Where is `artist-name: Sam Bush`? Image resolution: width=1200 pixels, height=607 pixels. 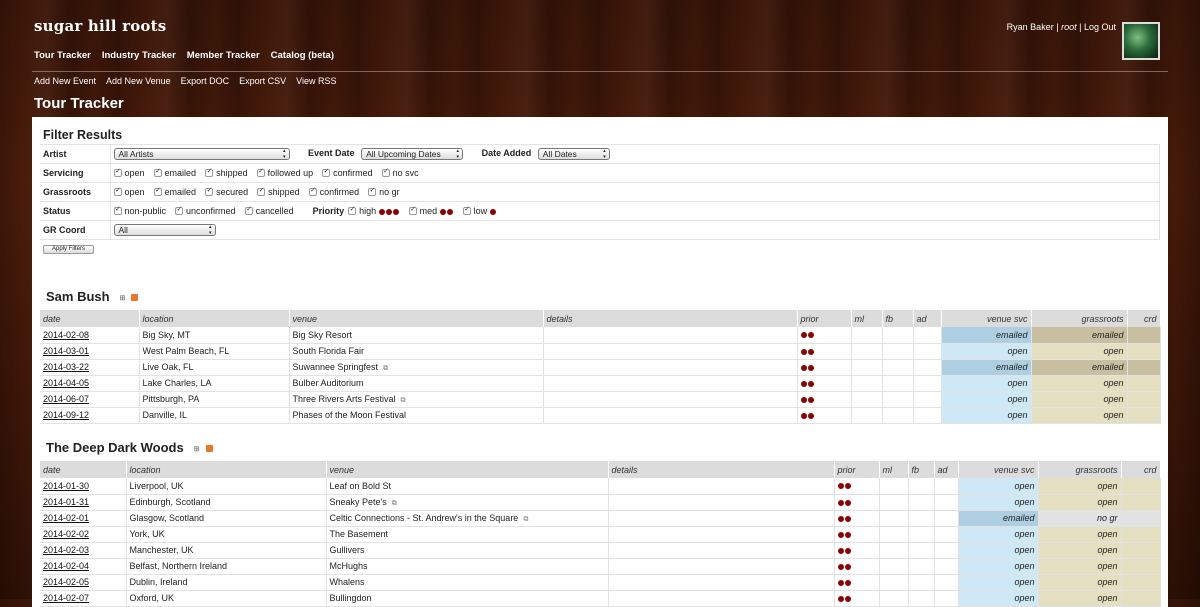
artist-name: Sam Bush is located at coordinates (78, 296).